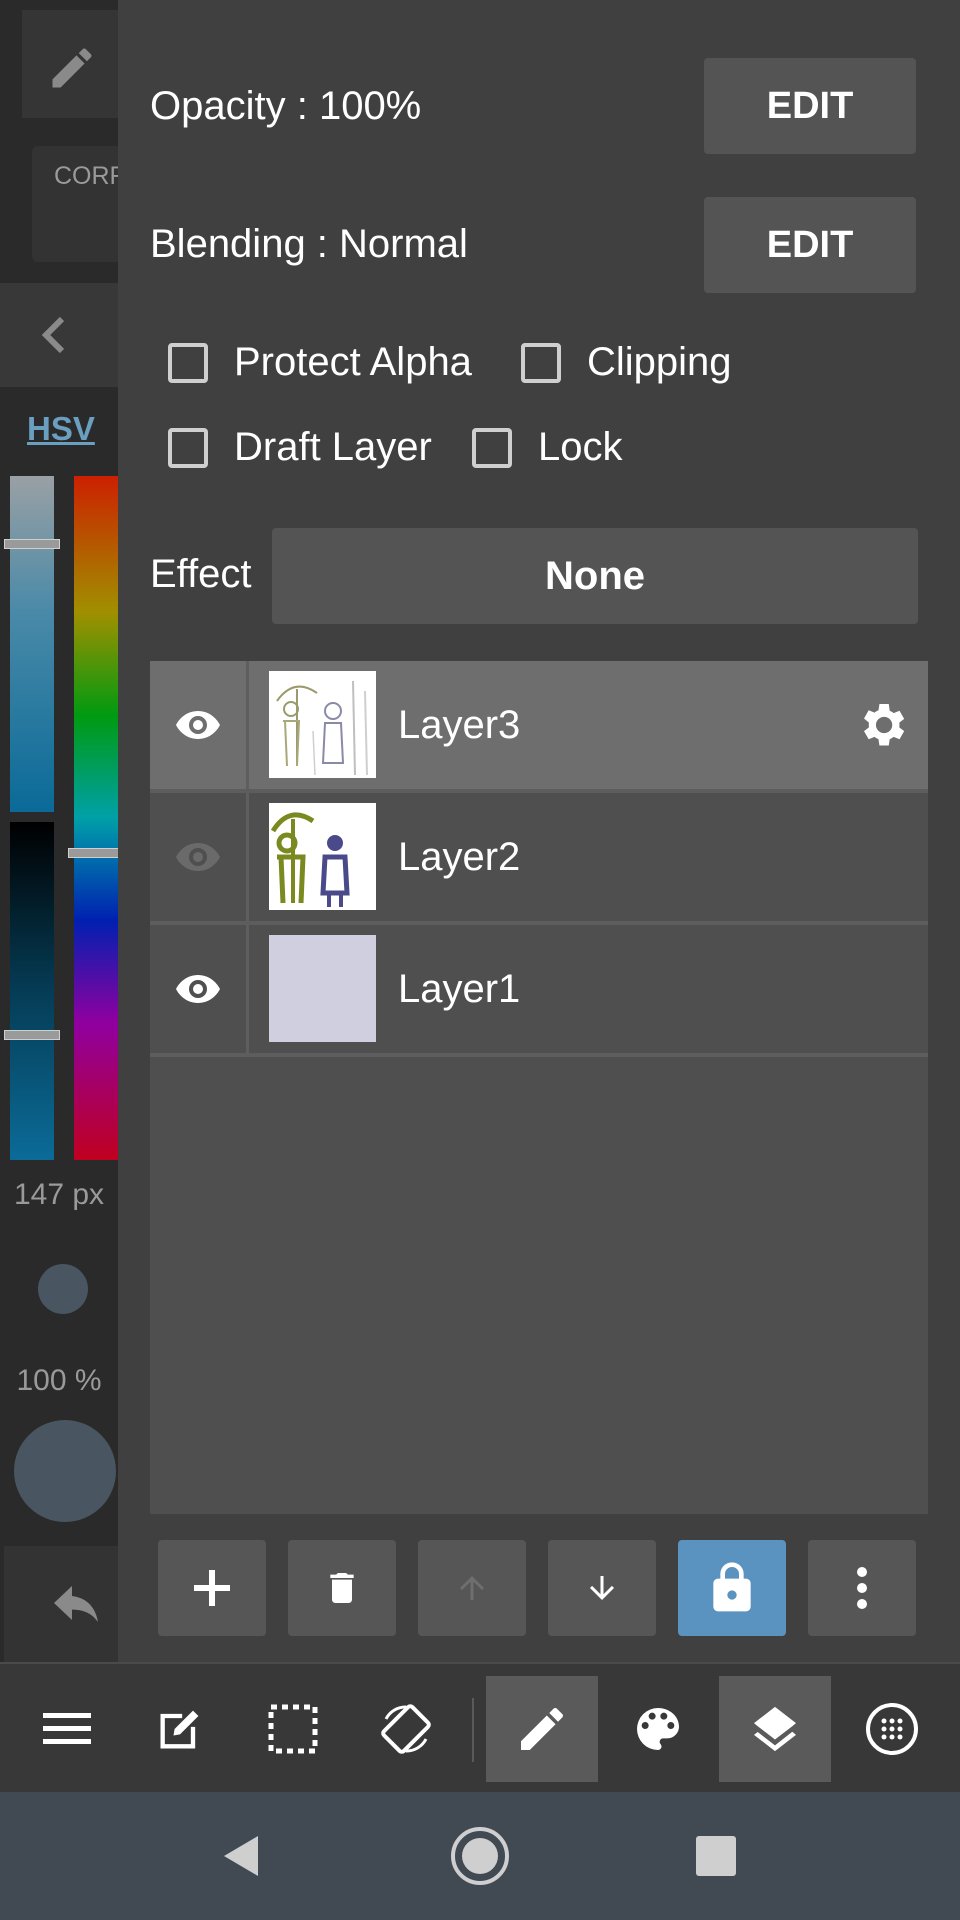 The height and width of the screenshot is (1920, 960). I want to click on more-options-button, so click(862, 1588).